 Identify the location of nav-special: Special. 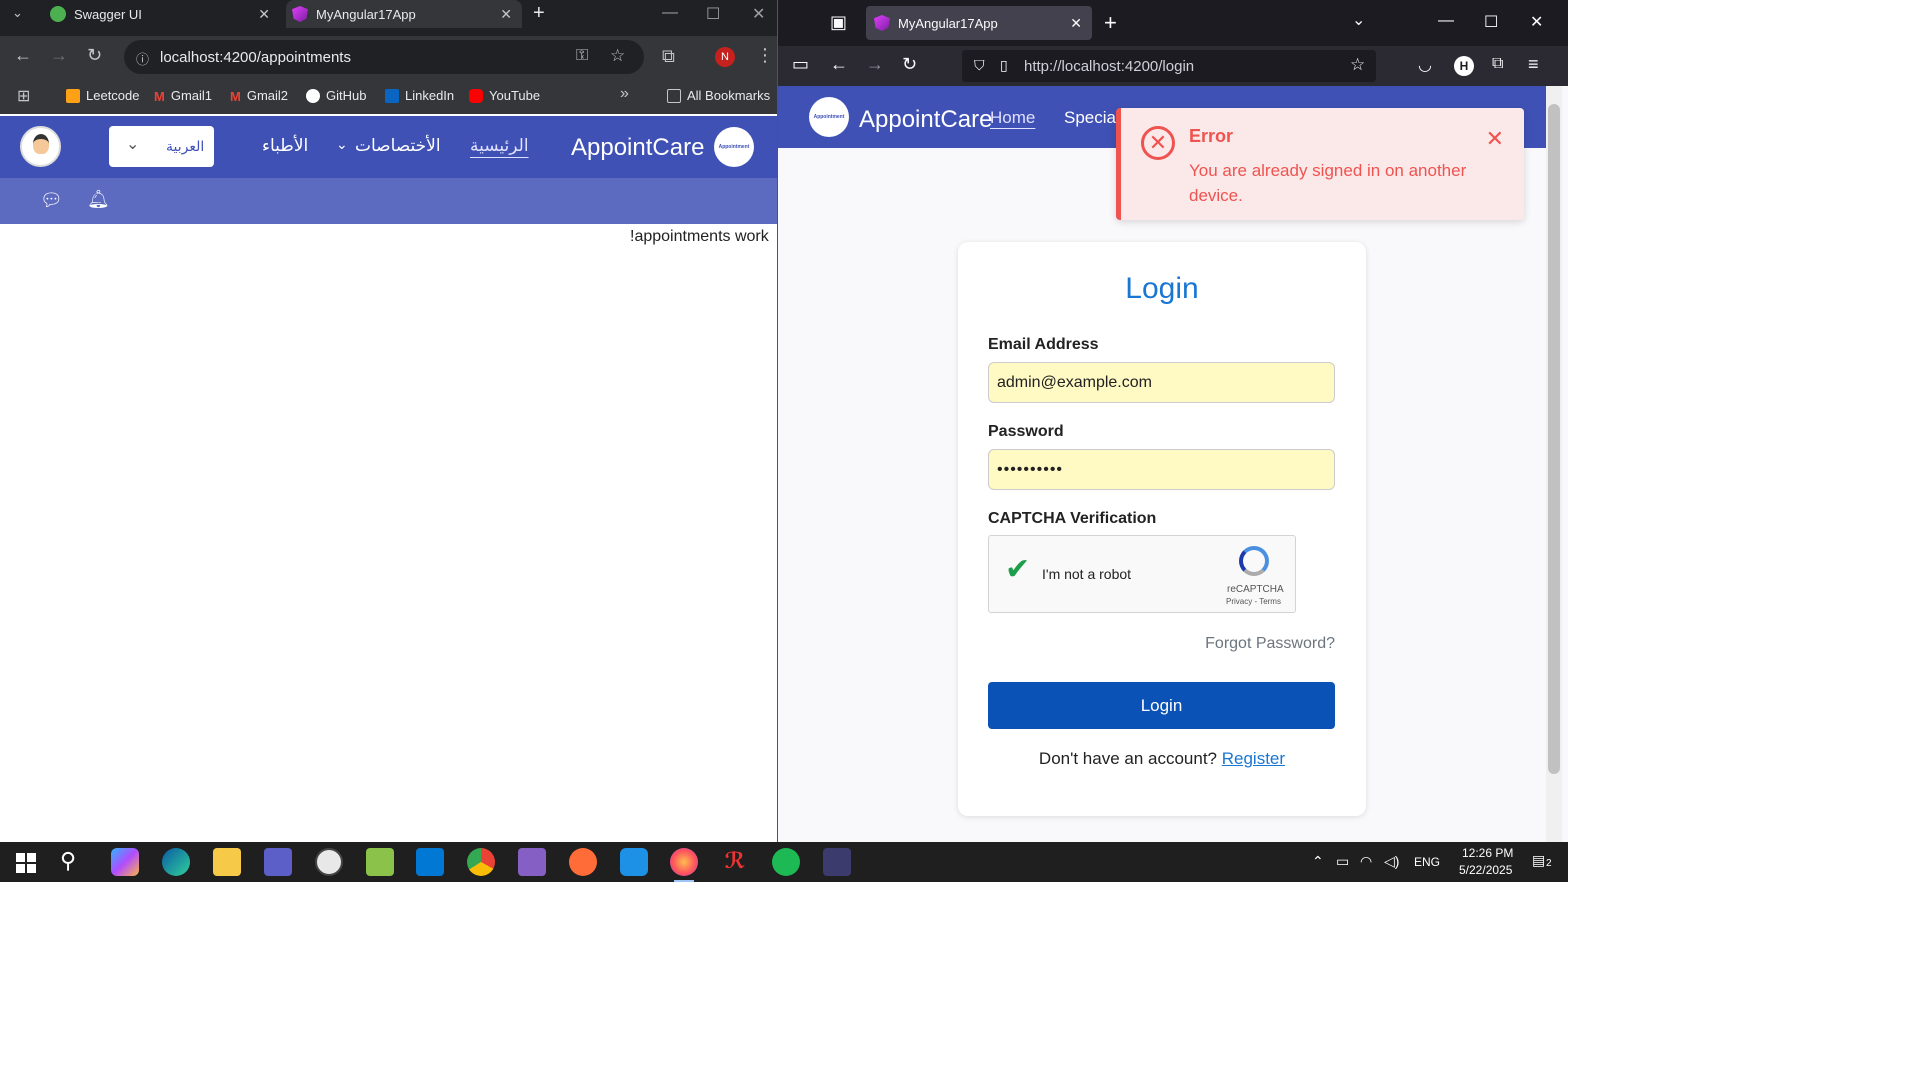
(1092, 118).